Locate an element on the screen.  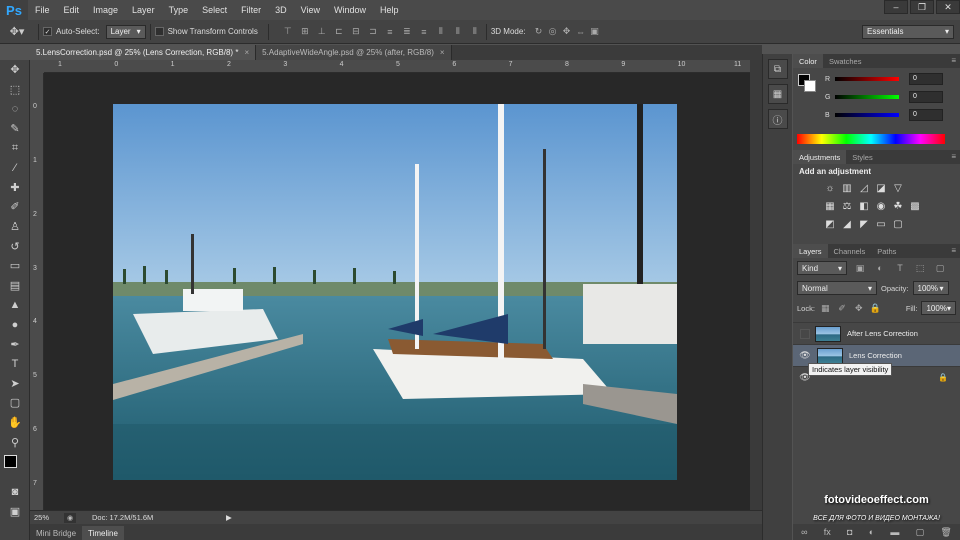
history-panel-icon: ⧉ is located at coordinates (777, 69).